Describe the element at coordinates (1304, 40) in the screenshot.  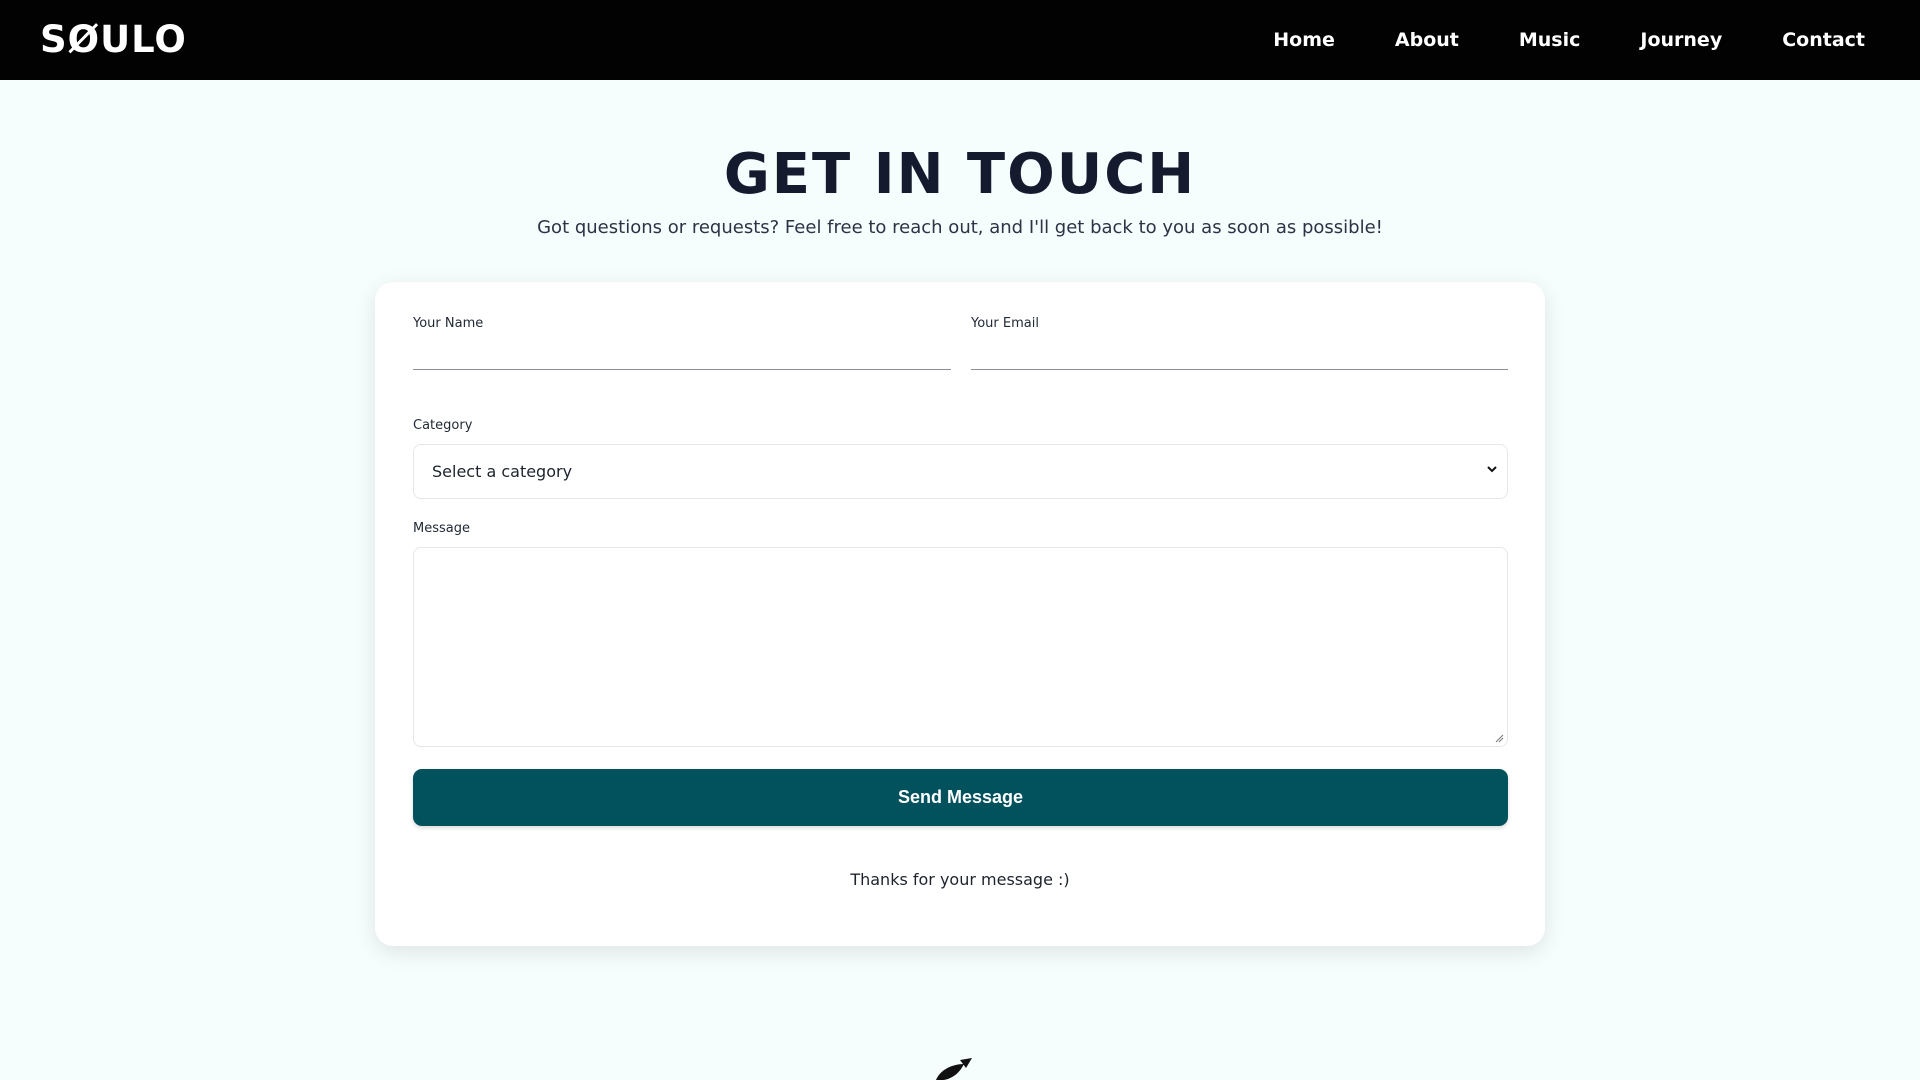
I see `nav-item-home: Home` at that location.